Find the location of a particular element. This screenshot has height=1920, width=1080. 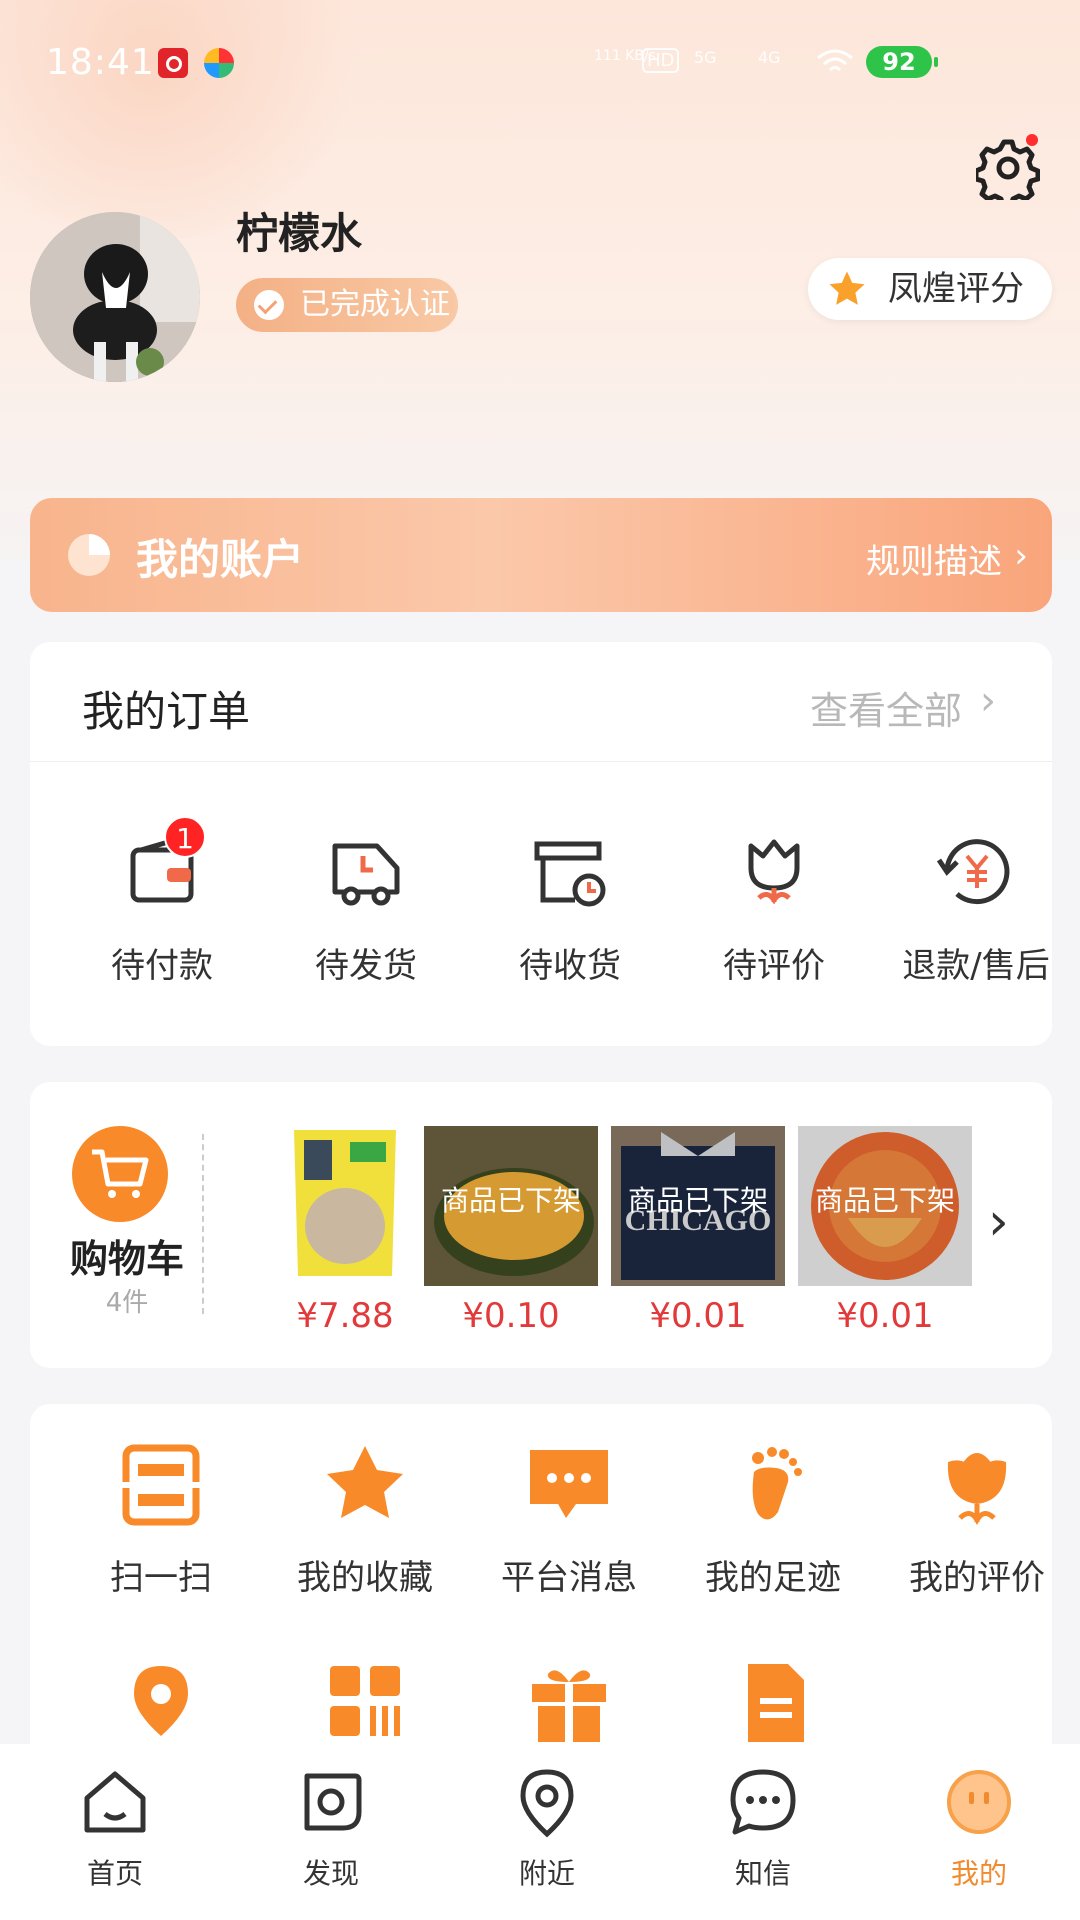

chat-icon is located at coordinates (763, 1802).